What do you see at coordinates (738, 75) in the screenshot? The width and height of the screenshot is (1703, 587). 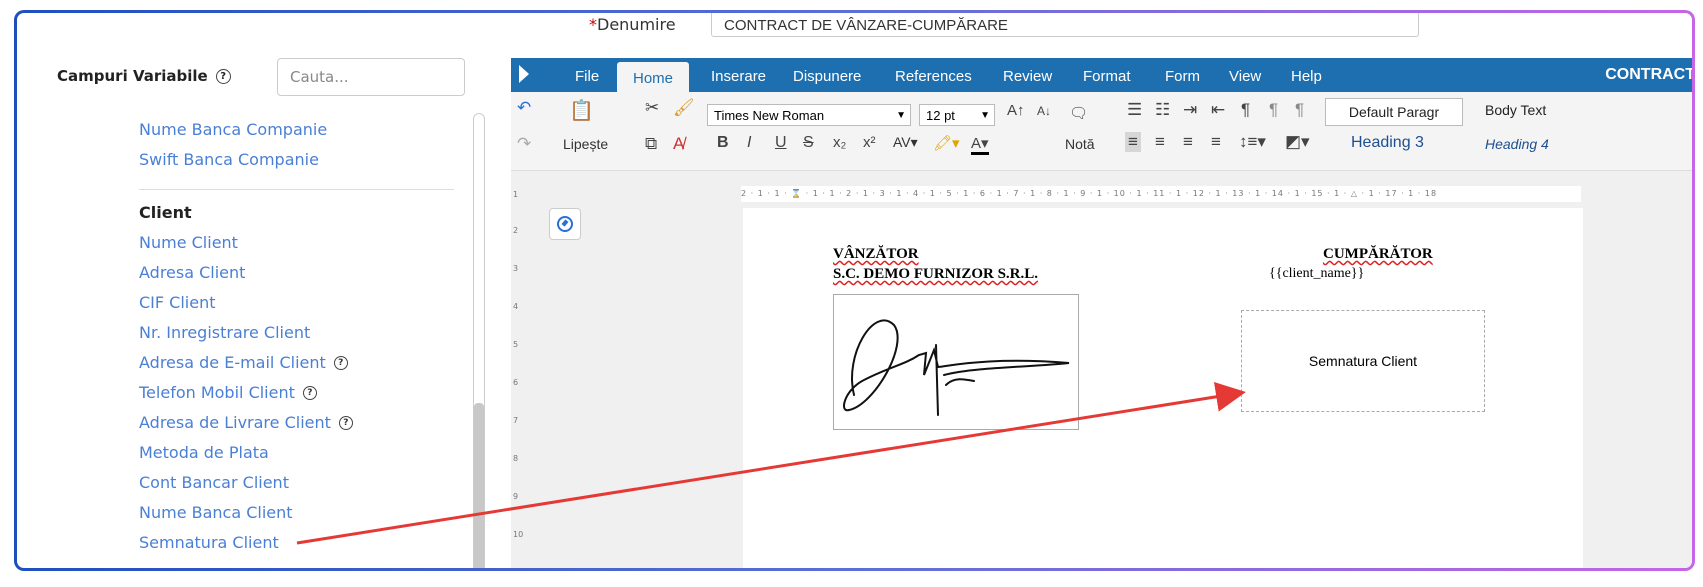 I see `tab-inserare: Inserare` at bounding box center [738, 75].